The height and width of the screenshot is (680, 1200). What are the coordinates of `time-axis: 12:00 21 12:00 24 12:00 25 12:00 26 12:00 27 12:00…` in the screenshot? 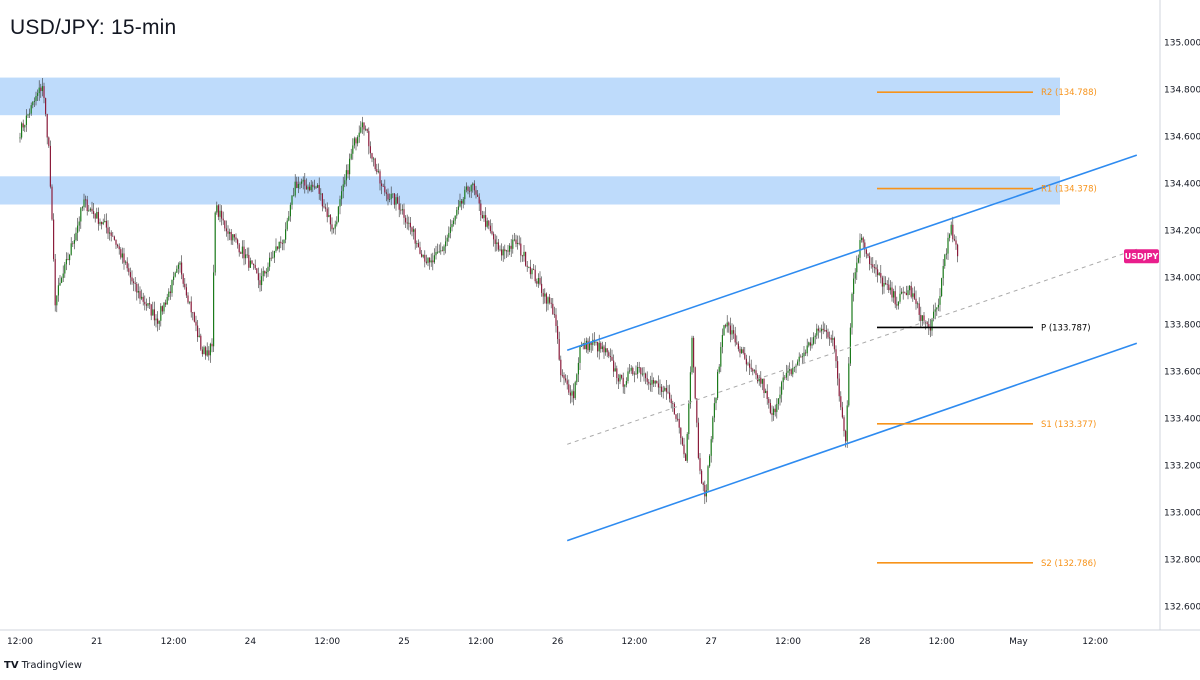 It's located at (557, 642).